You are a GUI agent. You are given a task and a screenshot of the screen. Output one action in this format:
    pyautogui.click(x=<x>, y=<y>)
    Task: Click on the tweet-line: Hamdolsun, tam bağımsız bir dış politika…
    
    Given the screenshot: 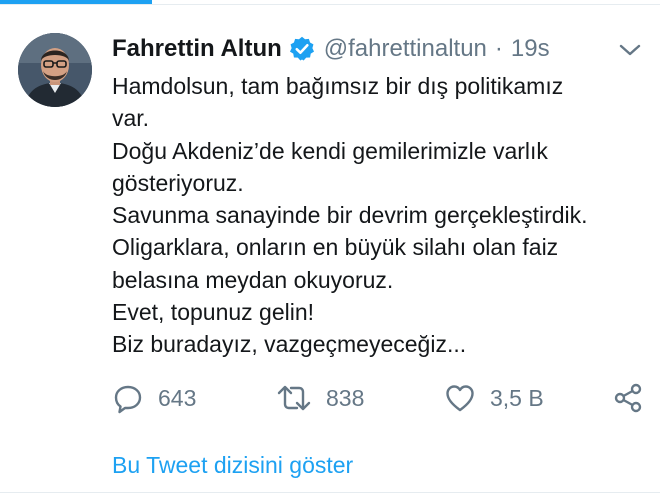 What is the action you would take?
    pyautogui.click(x=338, y=86)
    